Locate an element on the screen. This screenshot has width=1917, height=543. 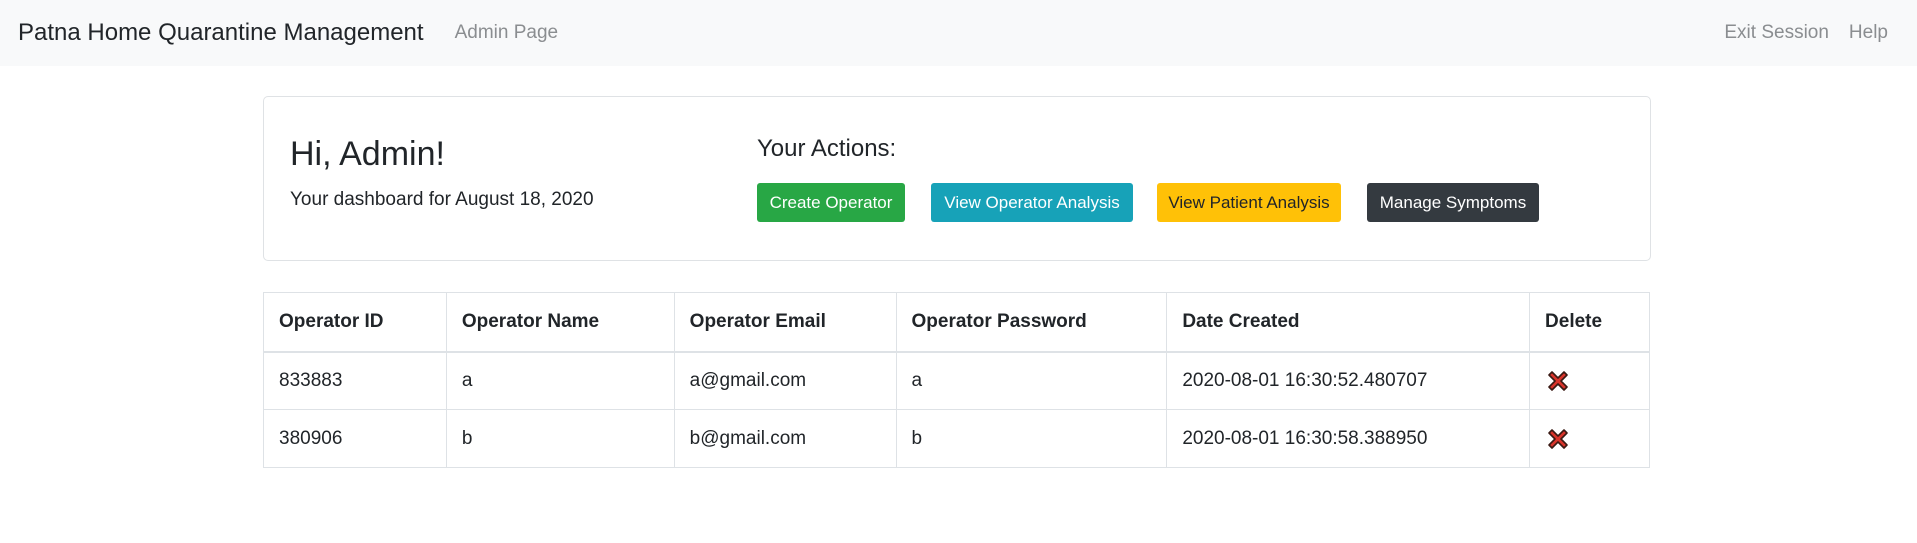
date-created-cell: 2020-08-01 16:30:52.480707 is located at coordinates (1348, 380).